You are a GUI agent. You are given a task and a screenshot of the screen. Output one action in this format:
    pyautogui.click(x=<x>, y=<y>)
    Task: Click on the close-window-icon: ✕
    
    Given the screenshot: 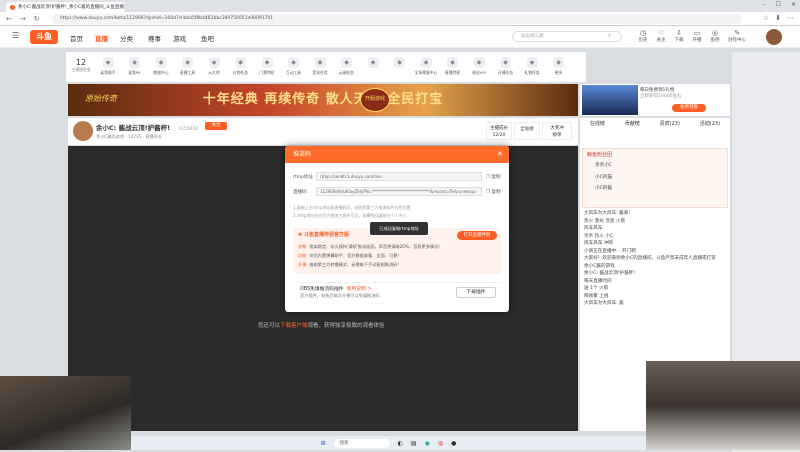 What is the action you would take?
    pyautogui.click(x=793, y=4)
    